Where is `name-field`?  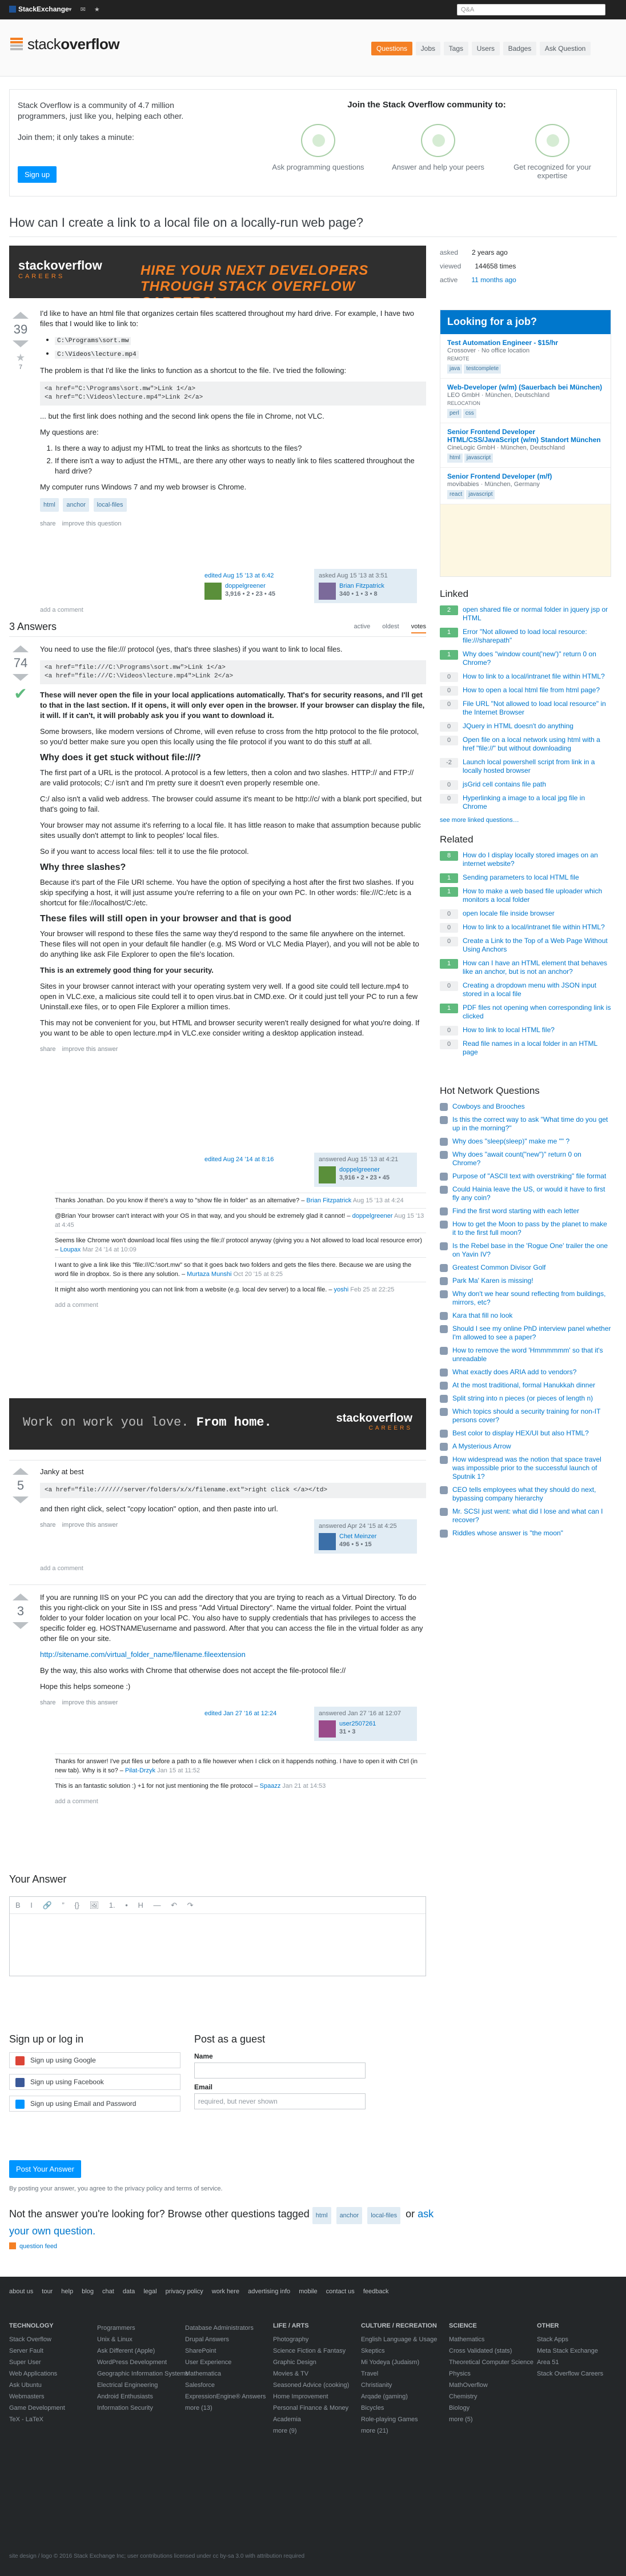 name-field is located at coordinates (280, 2071).